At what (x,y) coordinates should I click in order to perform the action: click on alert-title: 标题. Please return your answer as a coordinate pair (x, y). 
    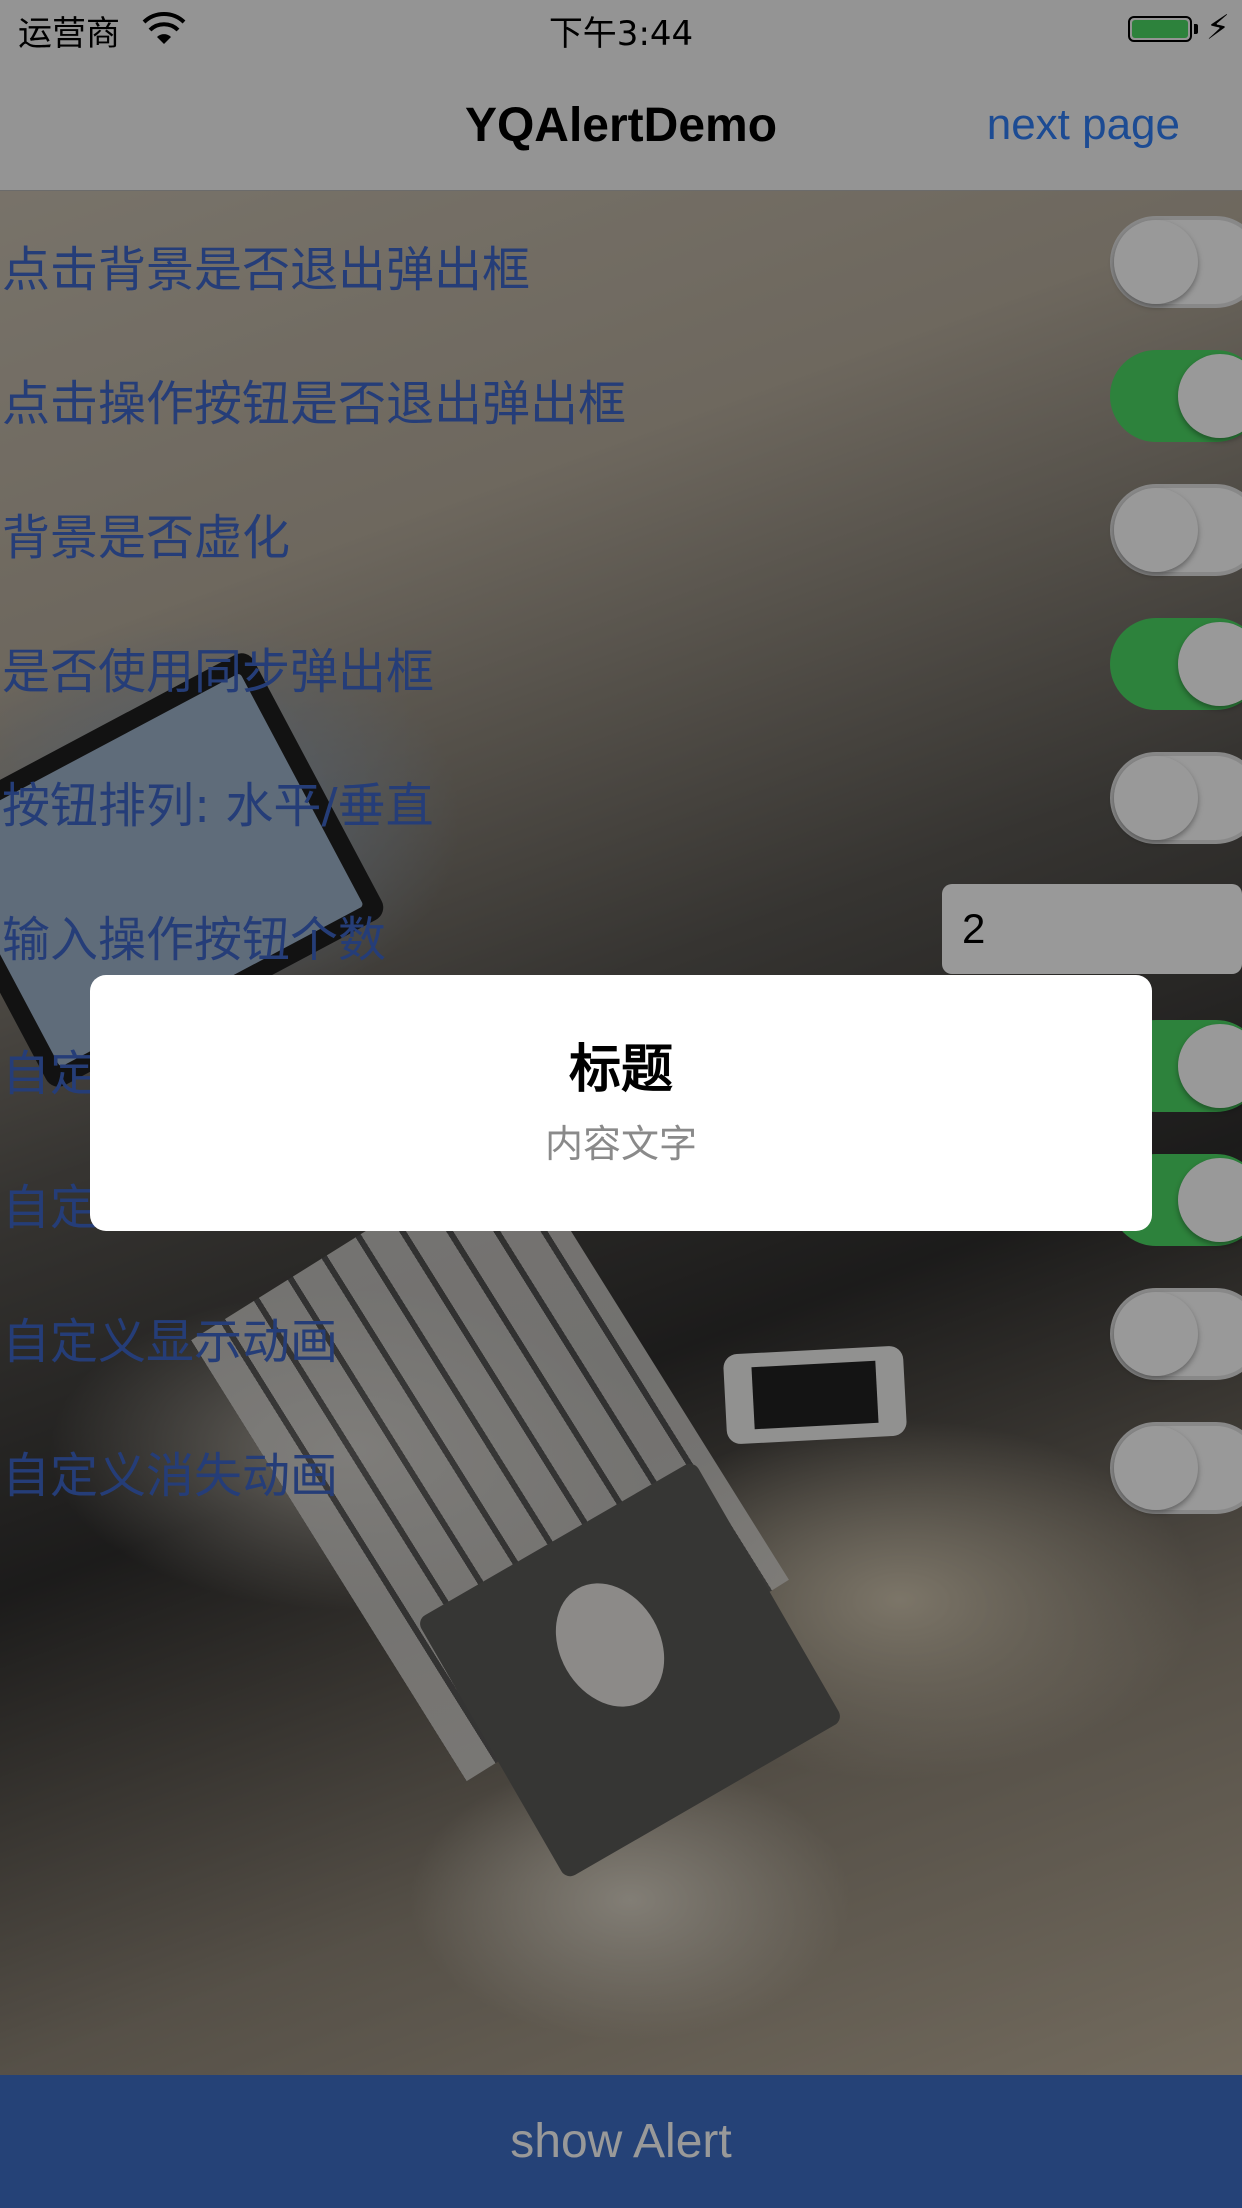
    Looking at the image, I should click on (620, 1070).